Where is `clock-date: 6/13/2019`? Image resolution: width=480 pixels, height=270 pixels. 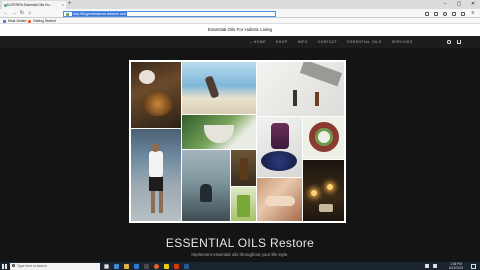
clock-date: 6/13/2019 is located at coordinates (456, 268).